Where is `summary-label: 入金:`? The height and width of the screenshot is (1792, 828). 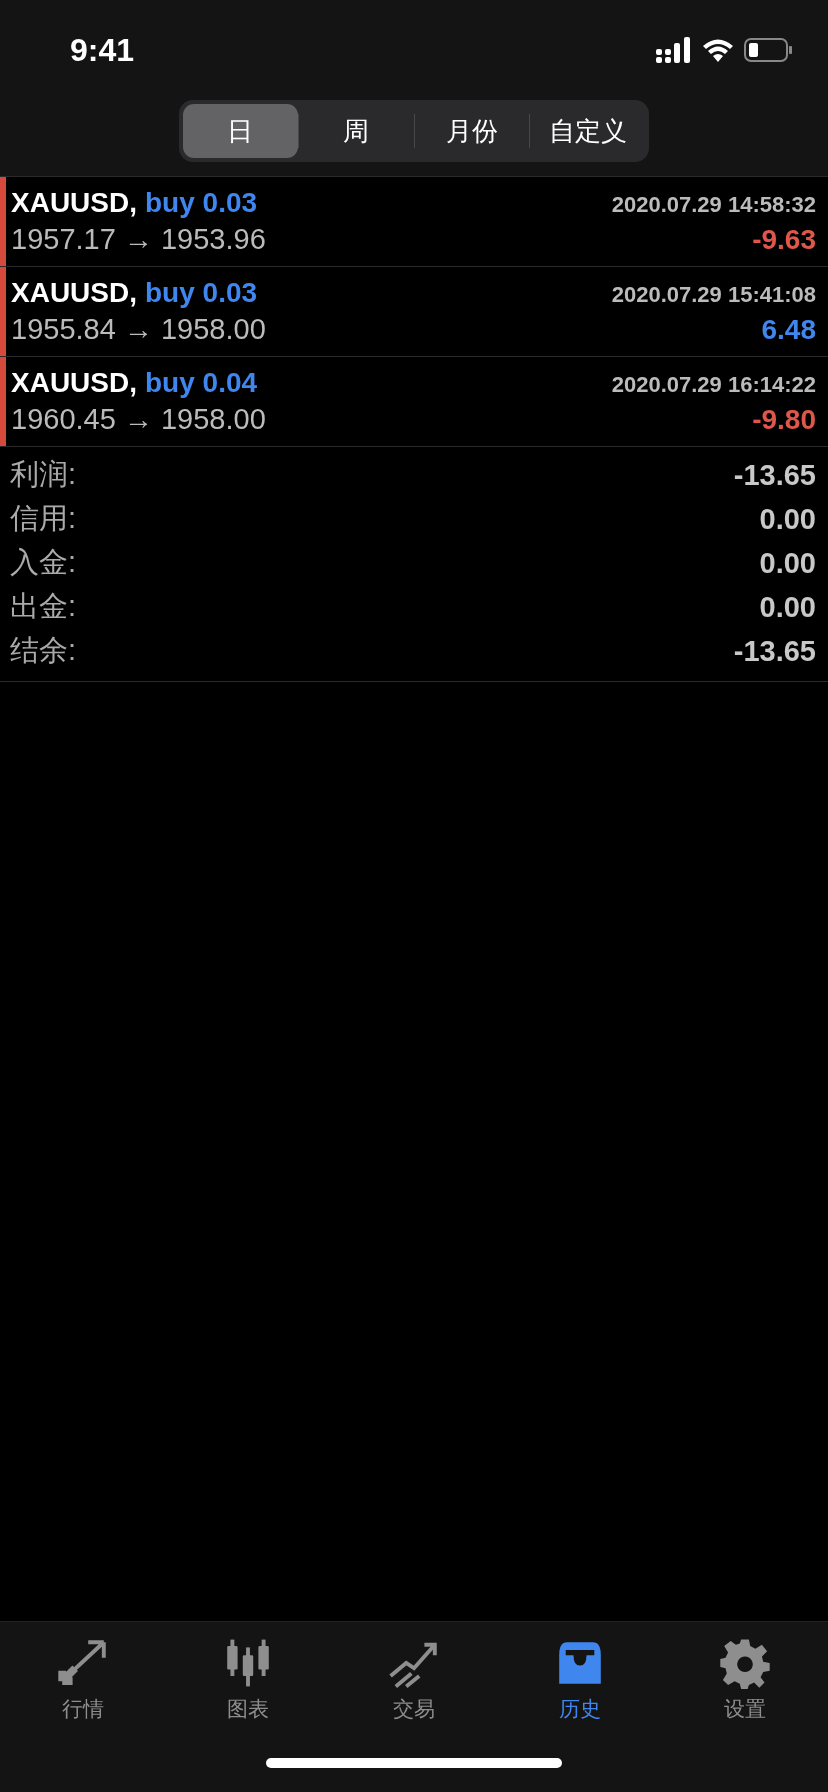 summary-label: 入金: is located at coordinates (43, 562).